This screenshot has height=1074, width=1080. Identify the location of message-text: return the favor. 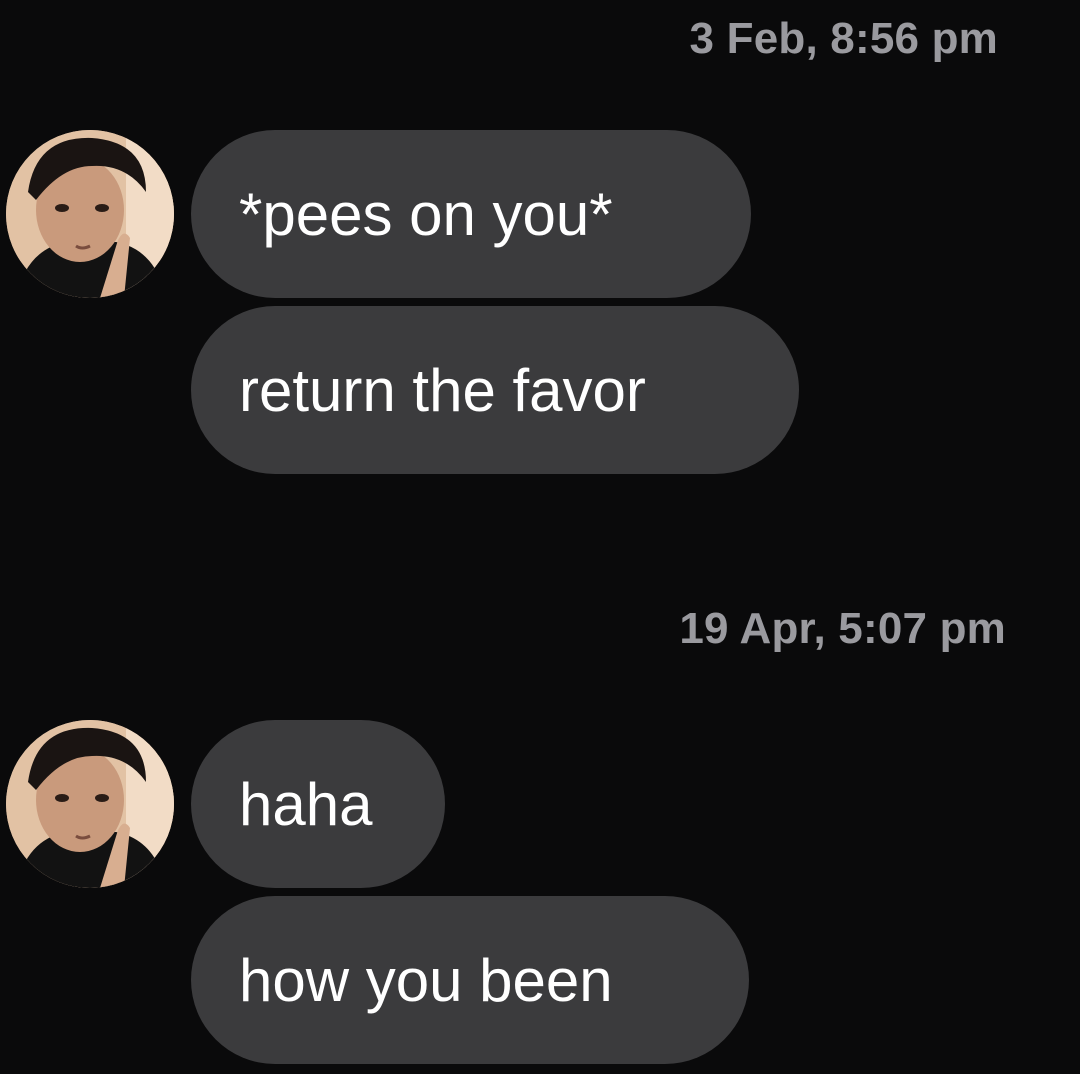
(442, 390).